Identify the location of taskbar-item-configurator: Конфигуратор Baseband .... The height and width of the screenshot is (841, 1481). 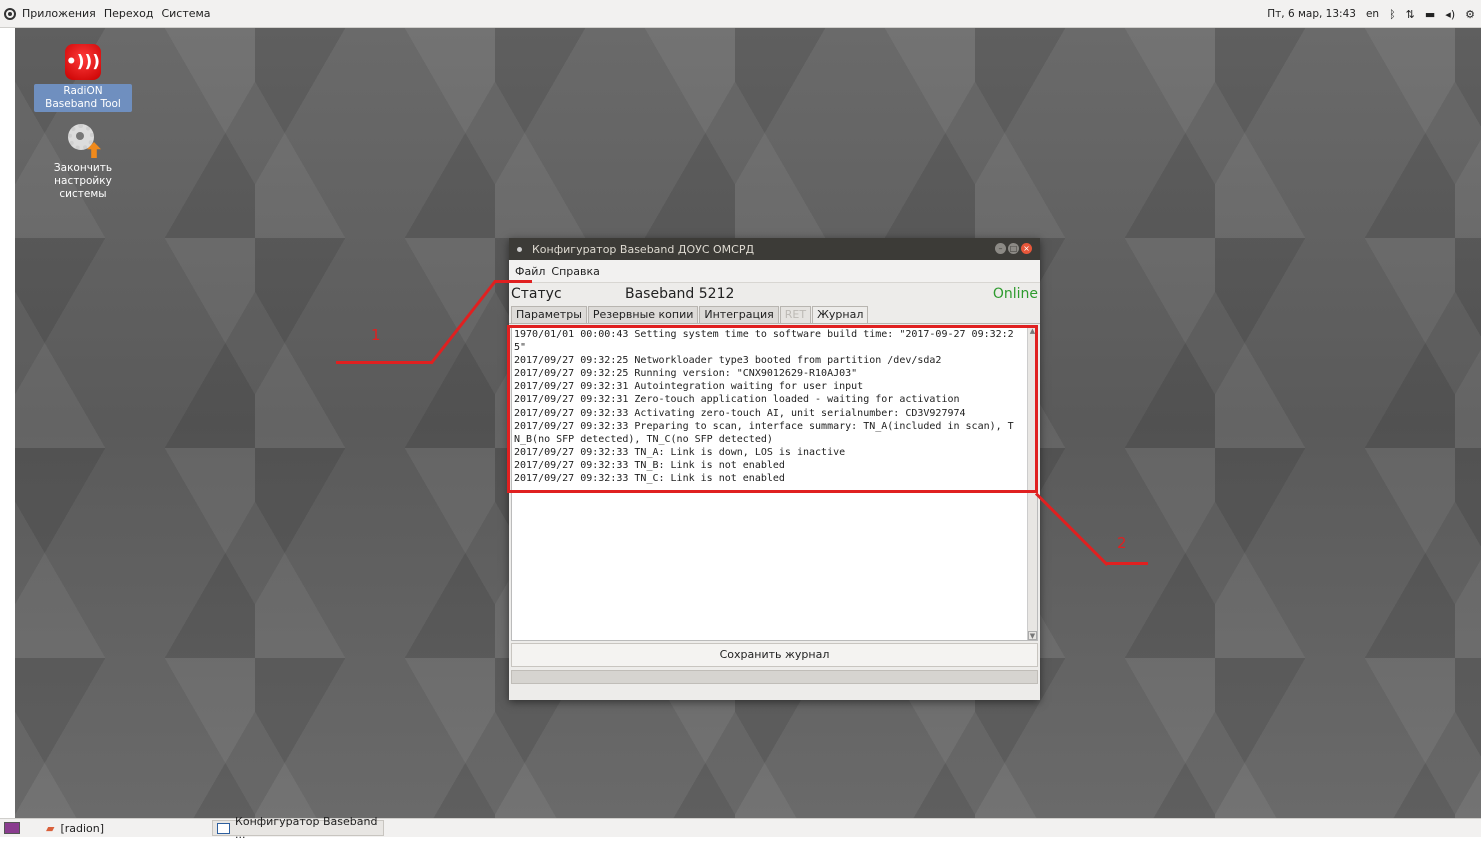
(298, 828).